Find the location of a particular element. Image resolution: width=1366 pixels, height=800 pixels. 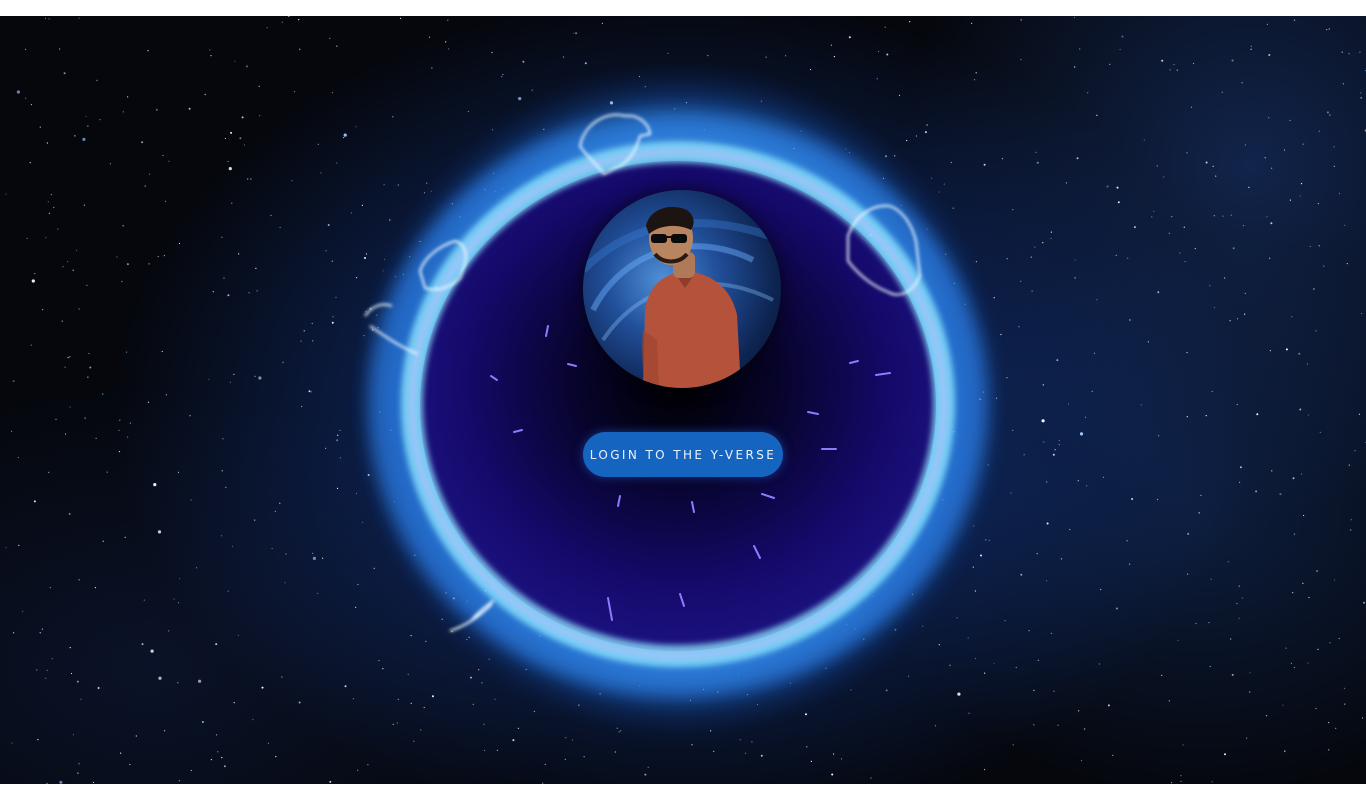

profile-avatar is located at coordinates (682, 289).